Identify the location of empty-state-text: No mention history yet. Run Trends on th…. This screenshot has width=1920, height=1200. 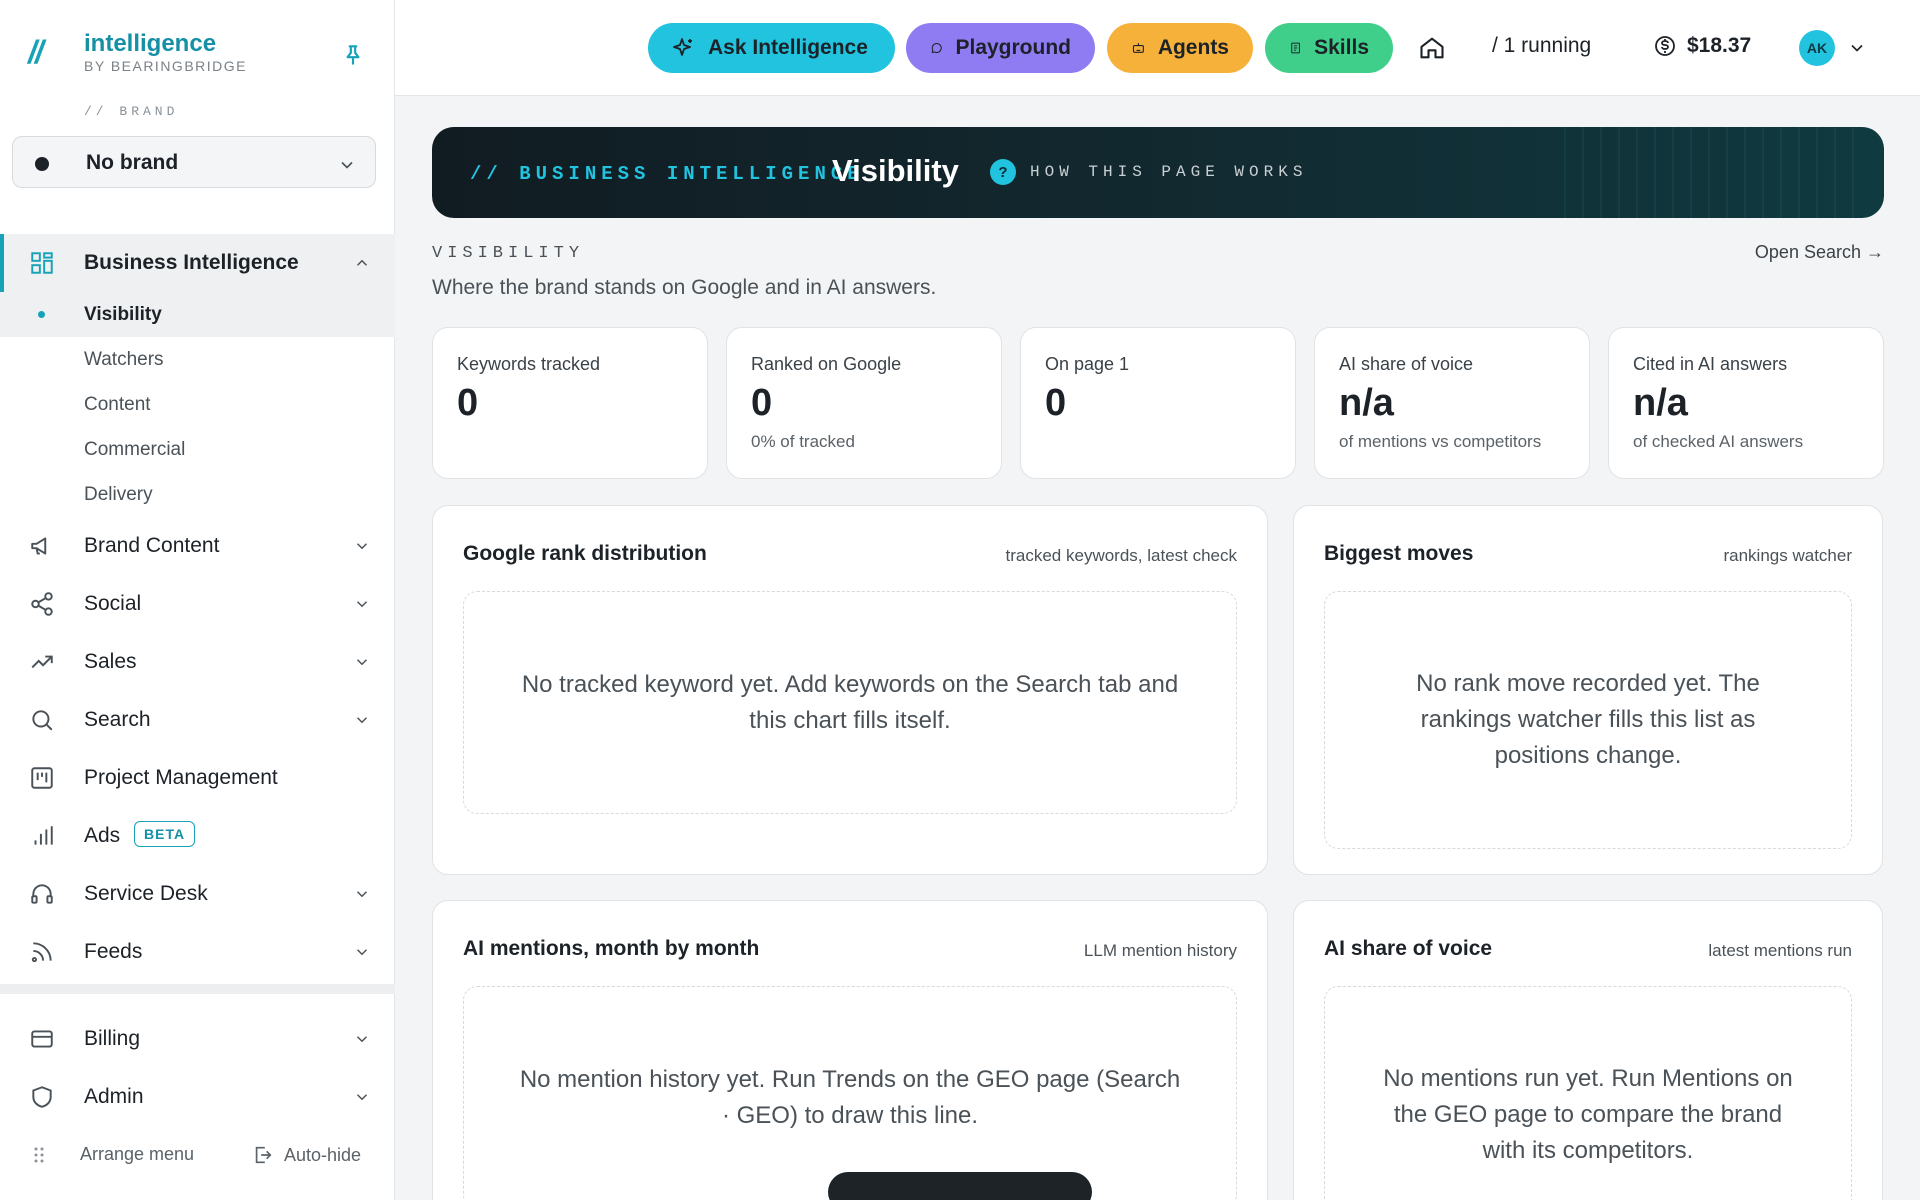
(850, 1097).